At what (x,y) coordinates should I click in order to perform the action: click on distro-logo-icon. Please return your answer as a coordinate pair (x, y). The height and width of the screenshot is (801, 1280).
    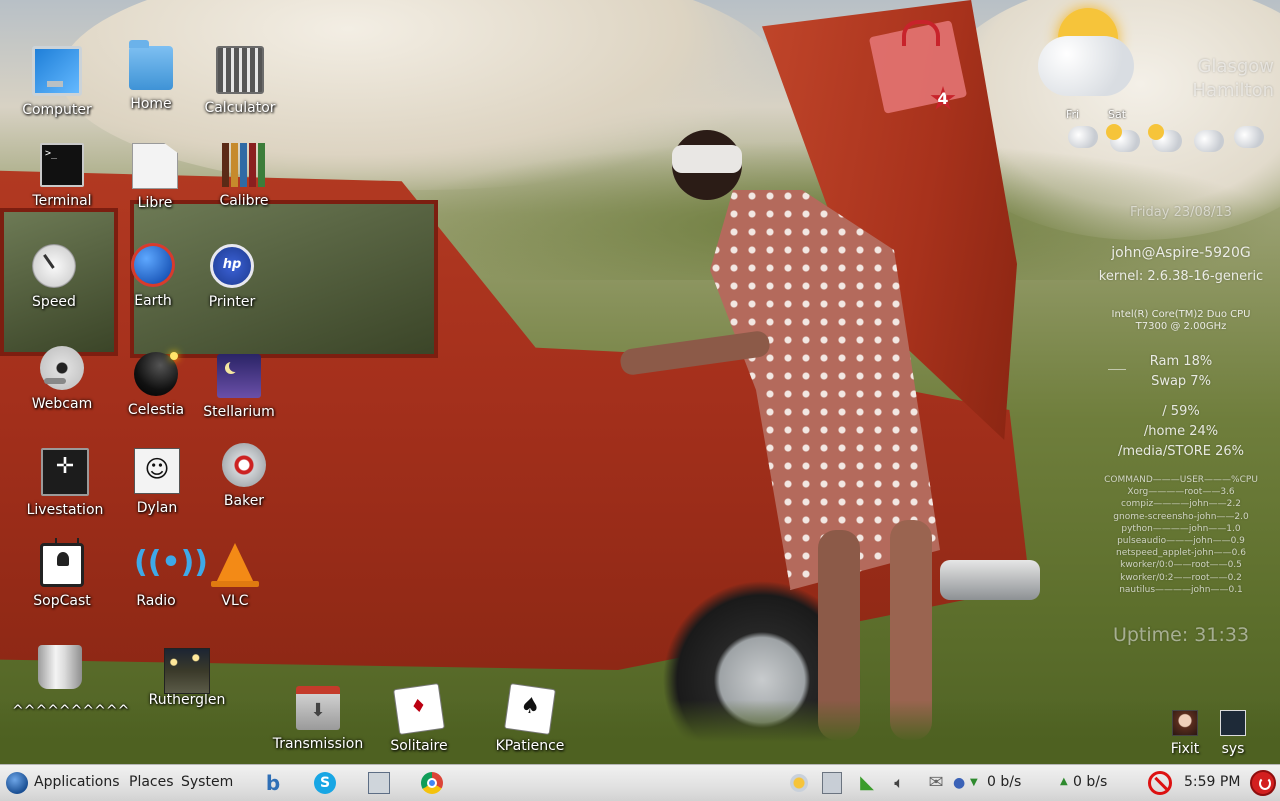
    Looking at the image, I should click on (17, 783).